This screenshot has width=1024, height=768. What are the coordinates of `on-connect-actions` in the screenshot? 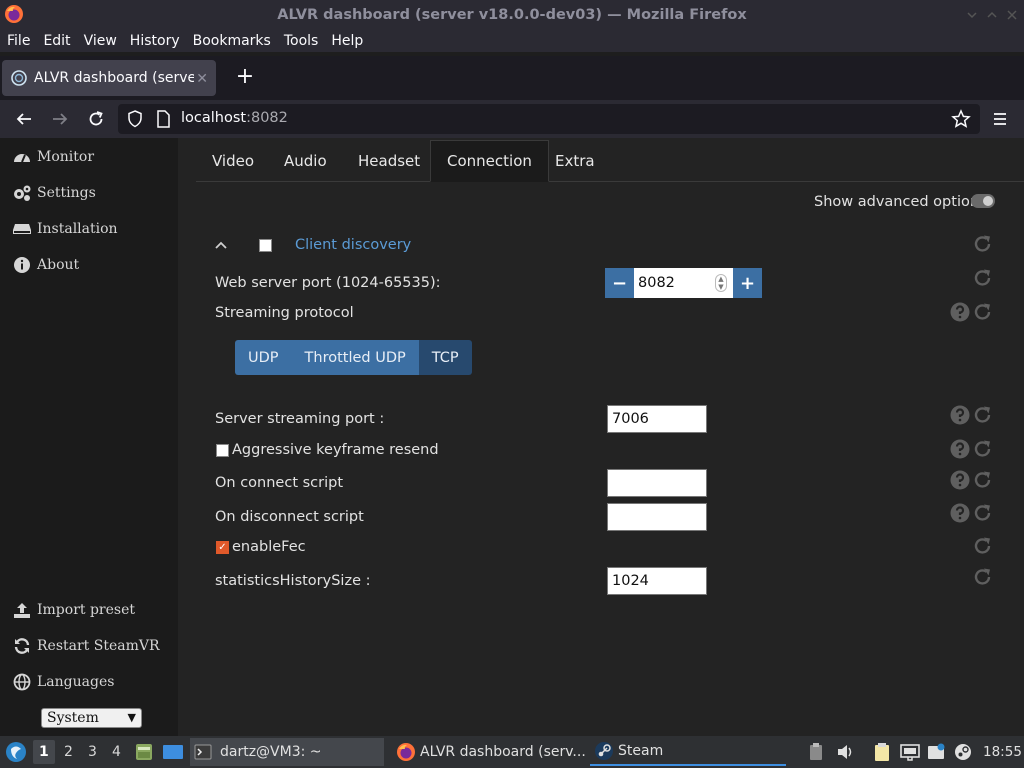 It's located at (971, 480).